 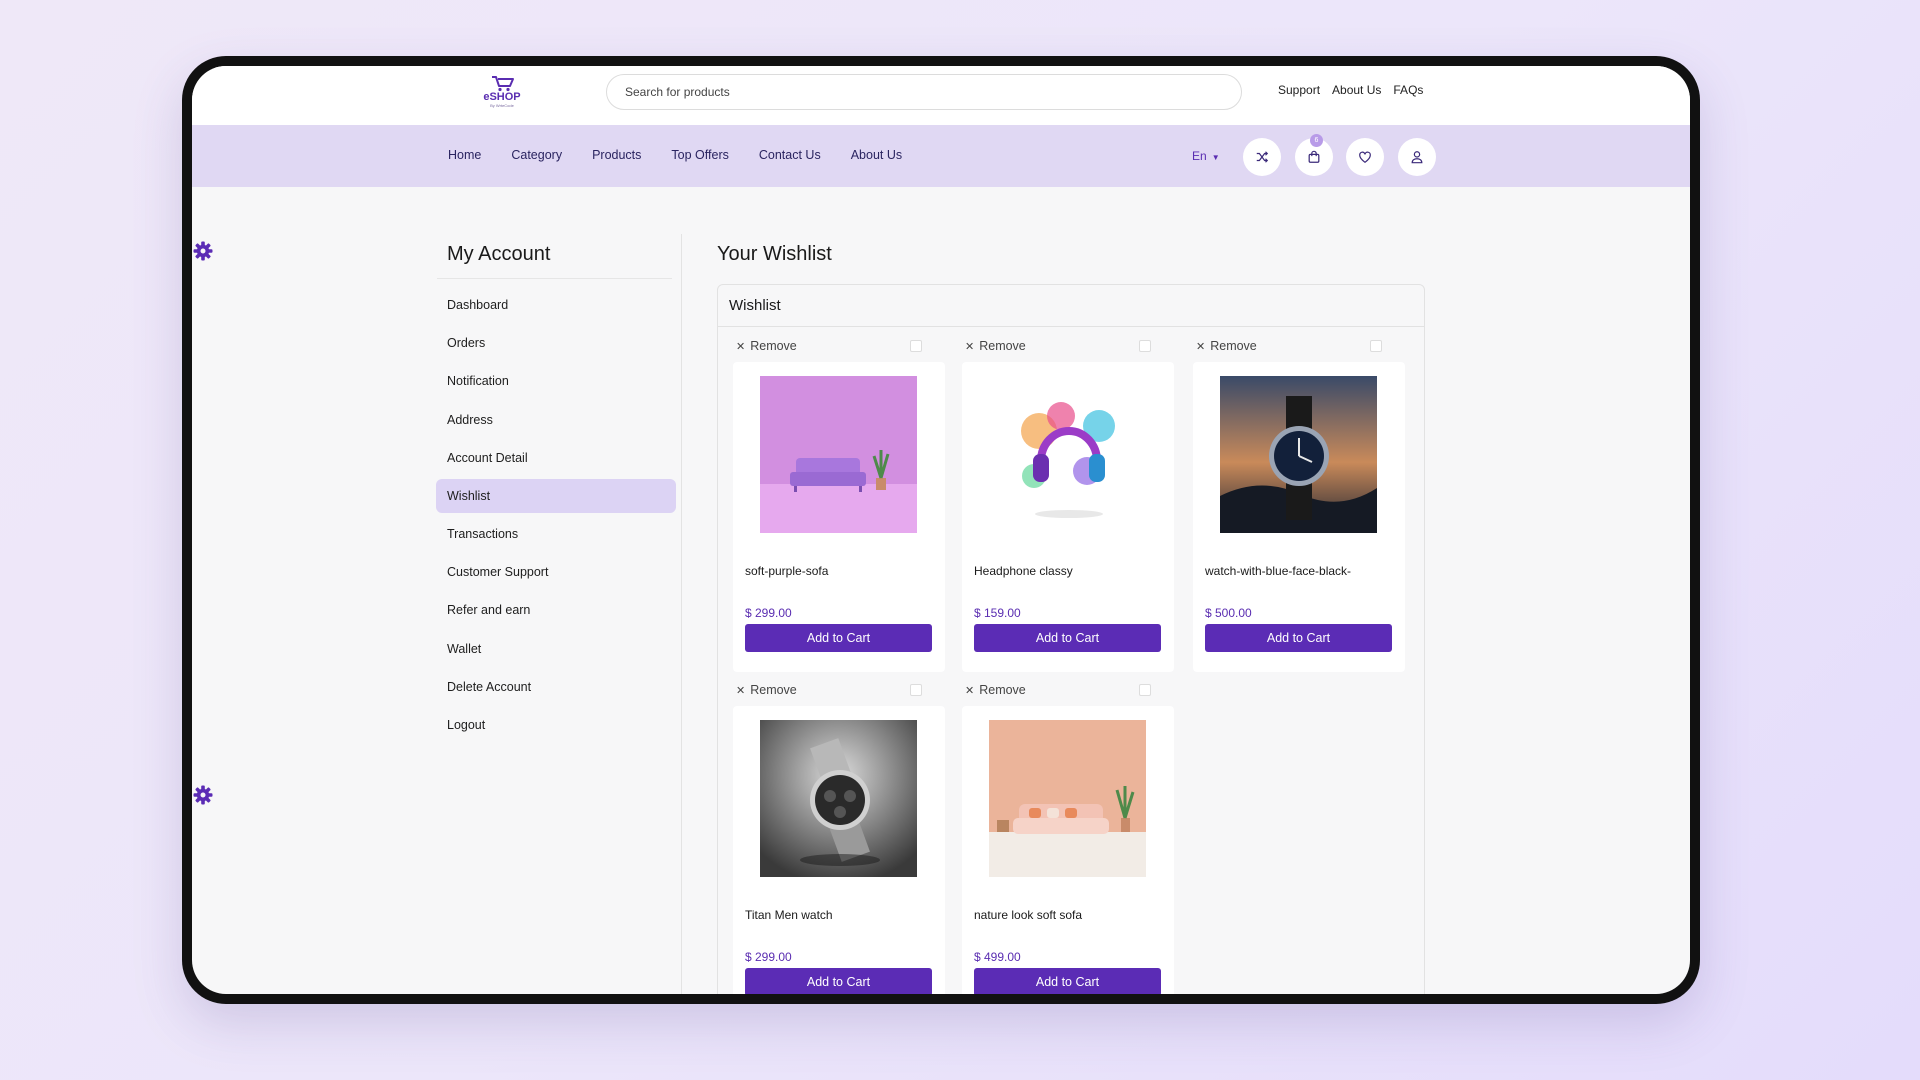 What do you see at coordinates (1299, 90) in the screenshot?
I see `top-link-support: Support` at bounding box center [1299, 90].